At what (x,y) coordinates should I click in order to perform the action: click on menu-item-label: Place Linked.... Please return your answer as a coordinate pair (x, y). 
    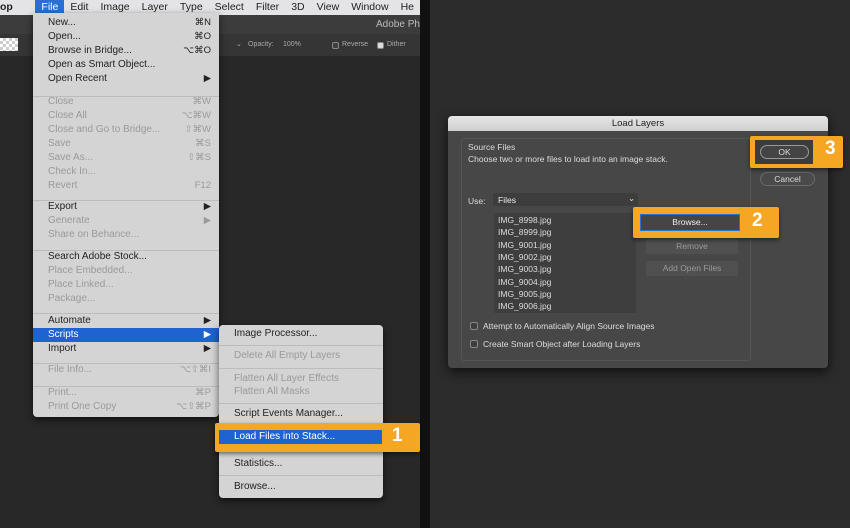
    Looking at the image, I should click on (81, 284).